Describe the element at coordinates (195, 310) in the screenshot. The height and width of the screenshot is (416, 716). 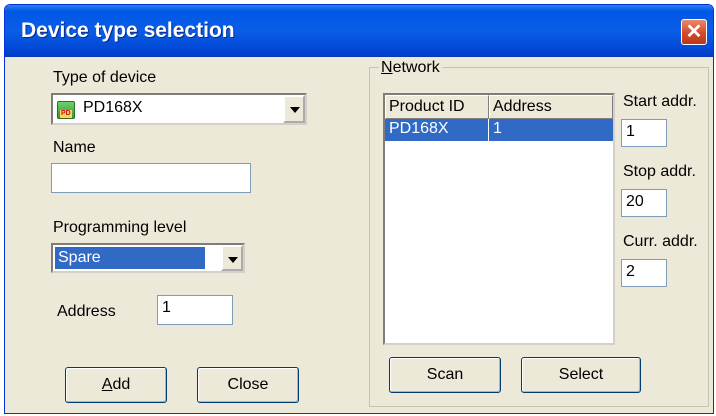
I see `address-field: 1` at that location.